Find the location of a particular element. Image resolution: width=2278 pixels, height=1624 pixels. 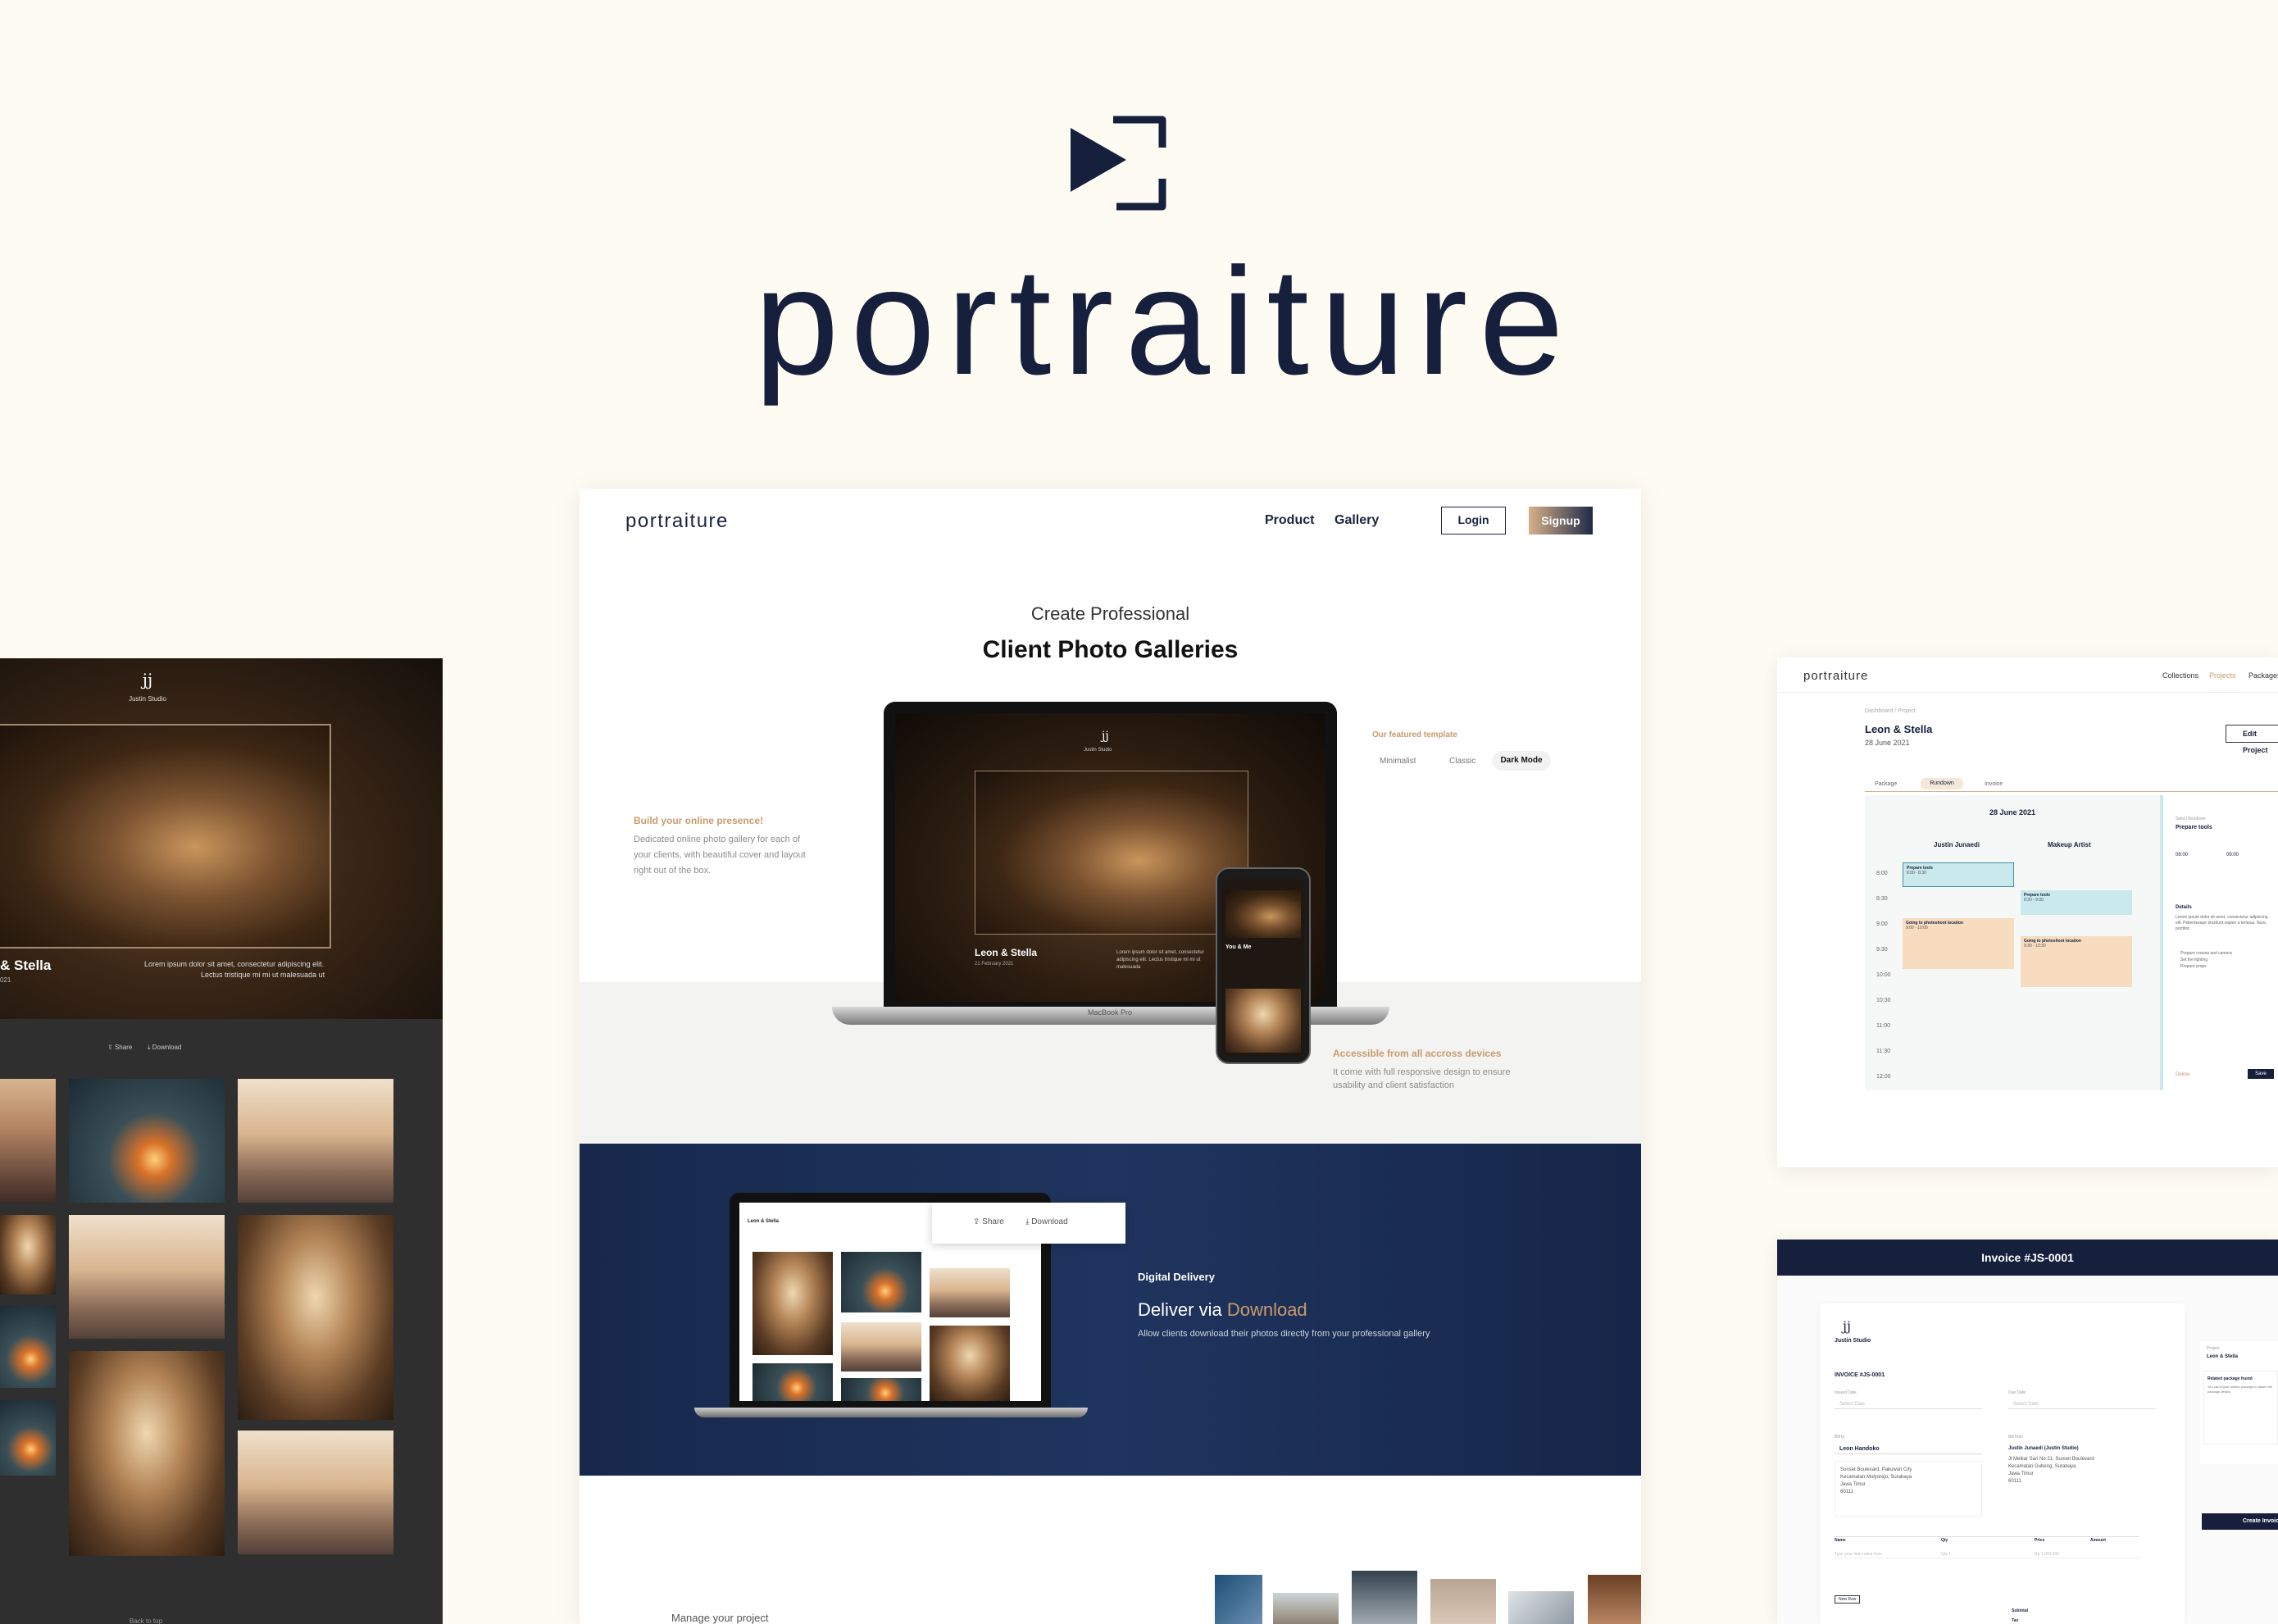

new-row-button: New Row is located at coordinates (1848, 1600).